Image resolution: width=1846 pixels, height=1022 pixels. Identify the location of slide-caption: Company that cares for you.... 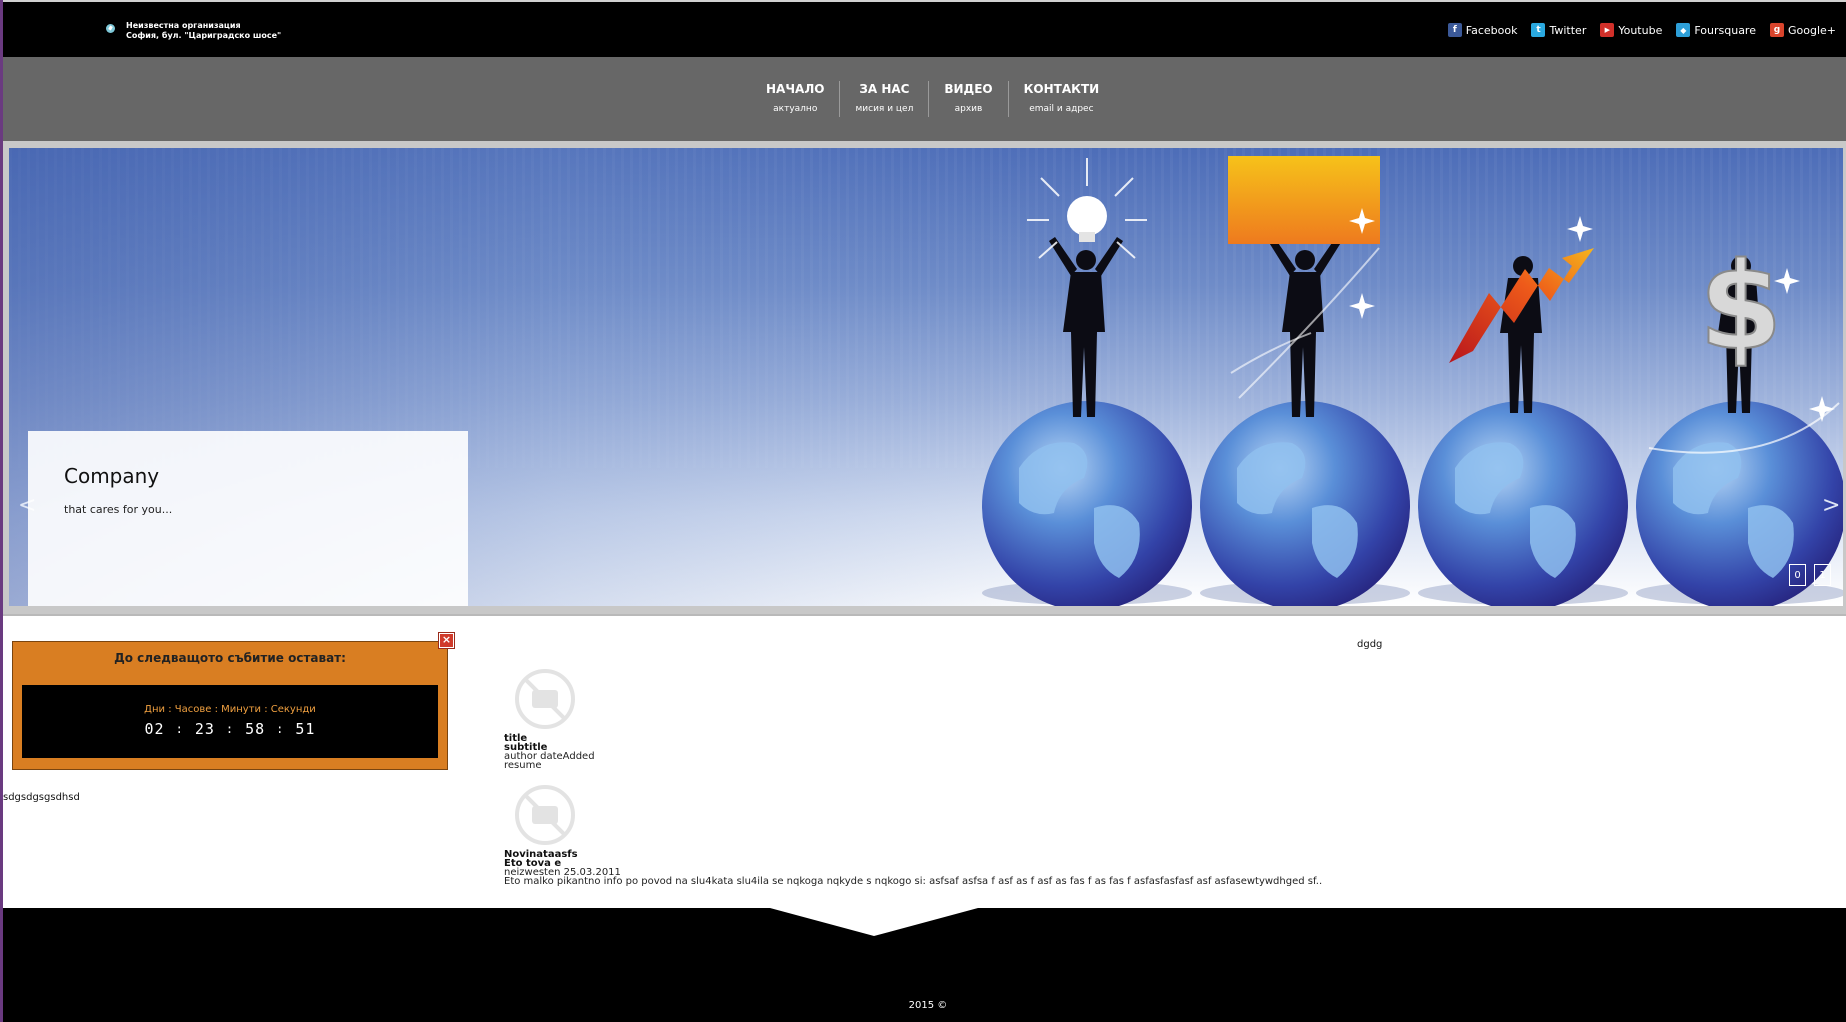
(248, 518).